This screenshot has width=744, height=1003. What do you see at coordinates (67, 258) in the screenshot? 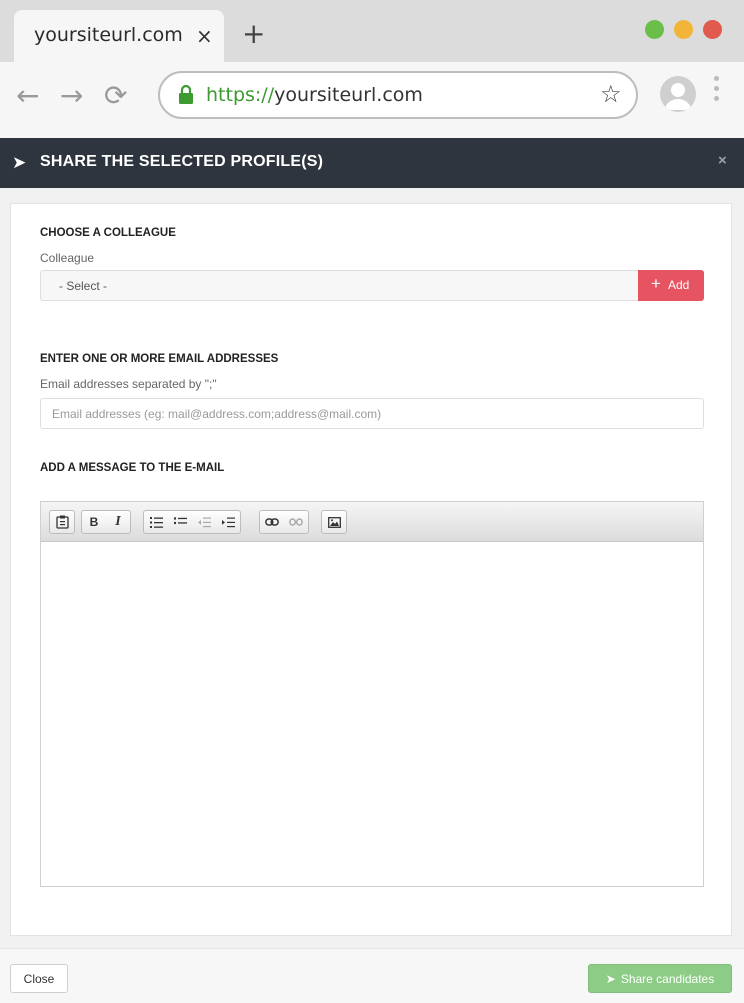
I see `colleague-label: Colleague` at bounding box center [67, 258].